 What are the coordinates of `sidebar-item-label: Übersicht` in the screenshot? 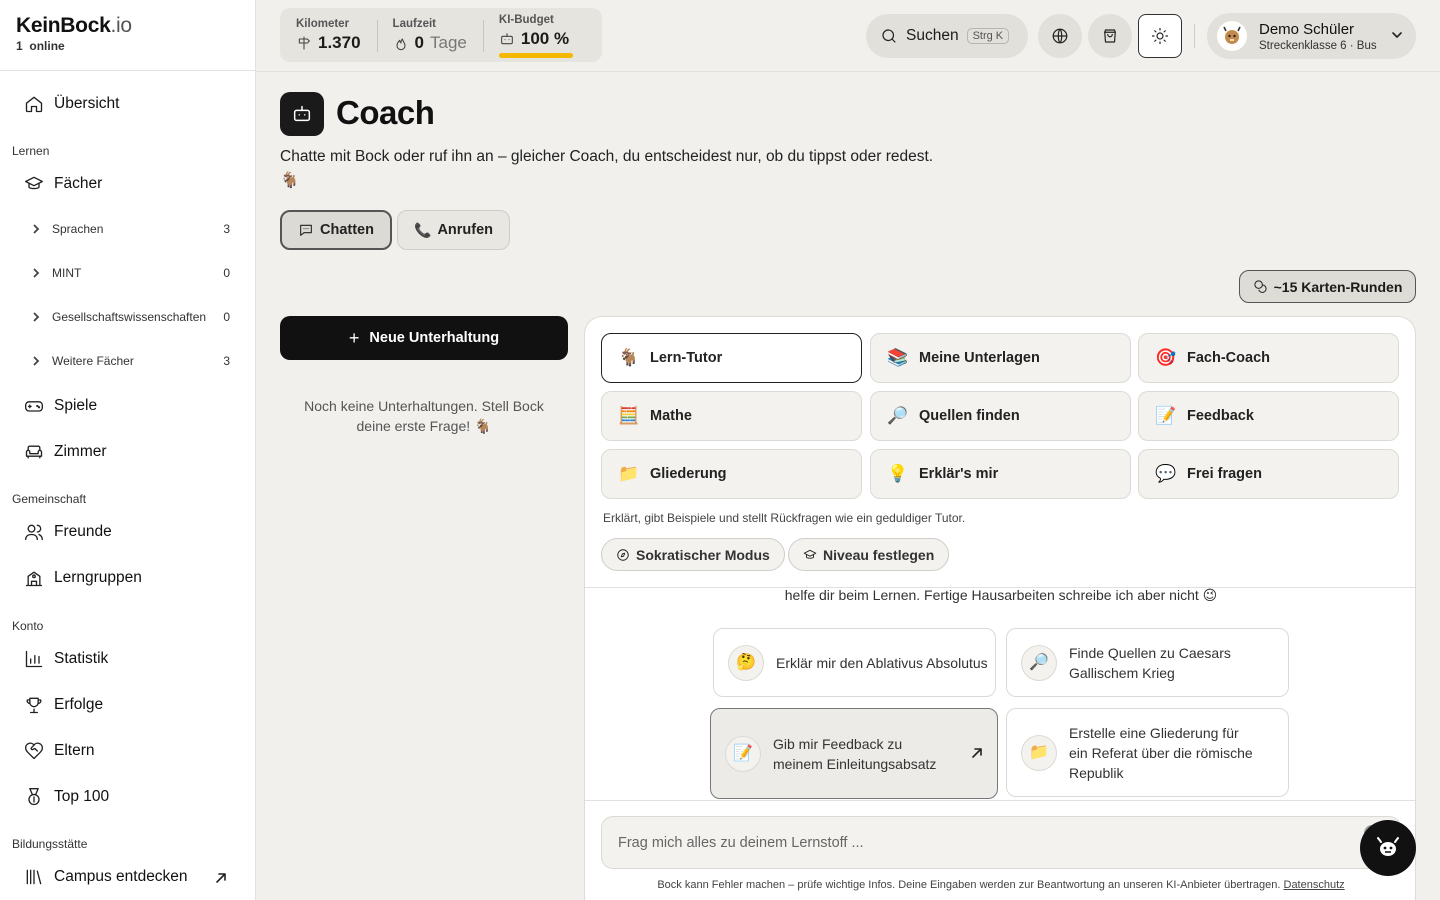 It's located at (87, 103).